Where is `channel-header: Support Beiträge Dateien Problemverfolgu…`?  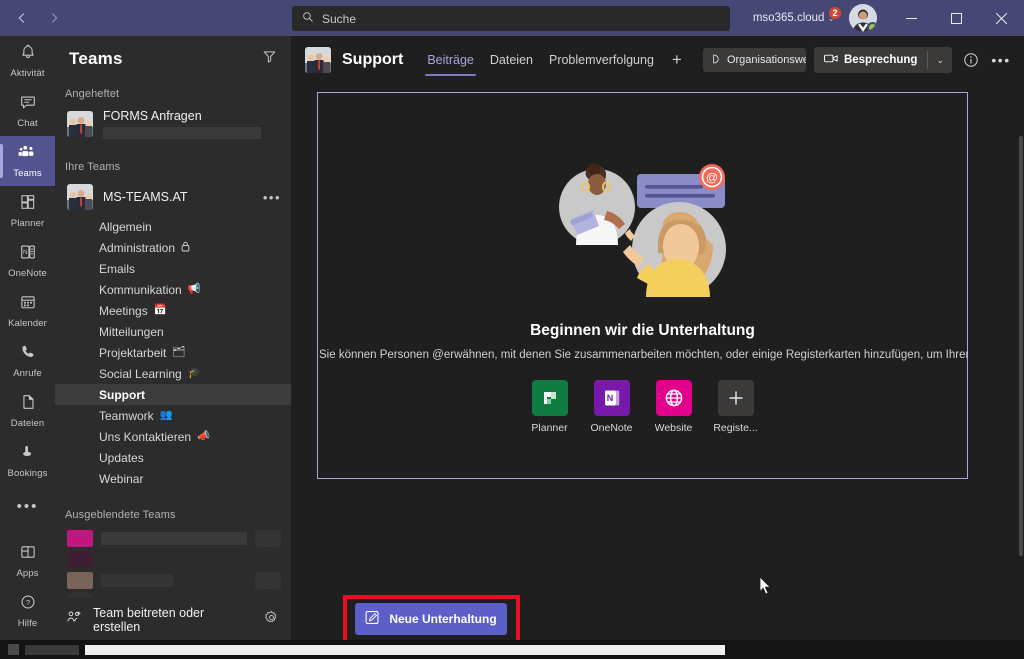 channel-header: Support Beiträge Dateien Problemverfolgu… is located at coordinates (657, 60).